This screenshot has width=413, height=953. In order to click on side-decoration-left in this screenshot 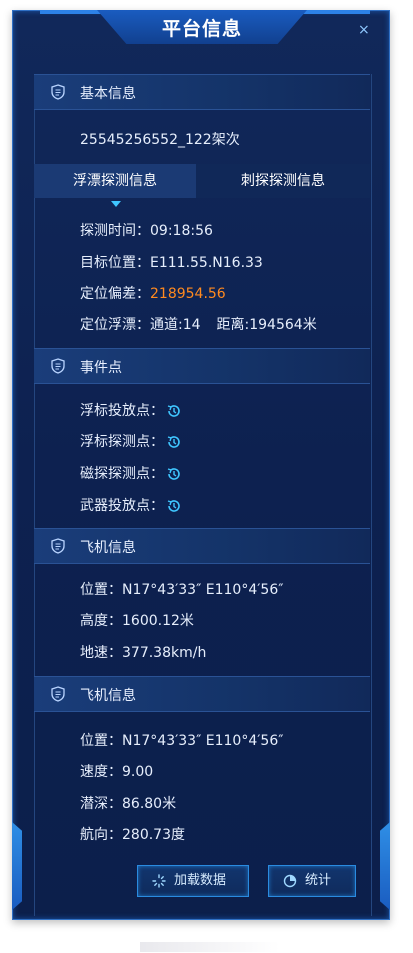, I will do `click(17, 866)`.